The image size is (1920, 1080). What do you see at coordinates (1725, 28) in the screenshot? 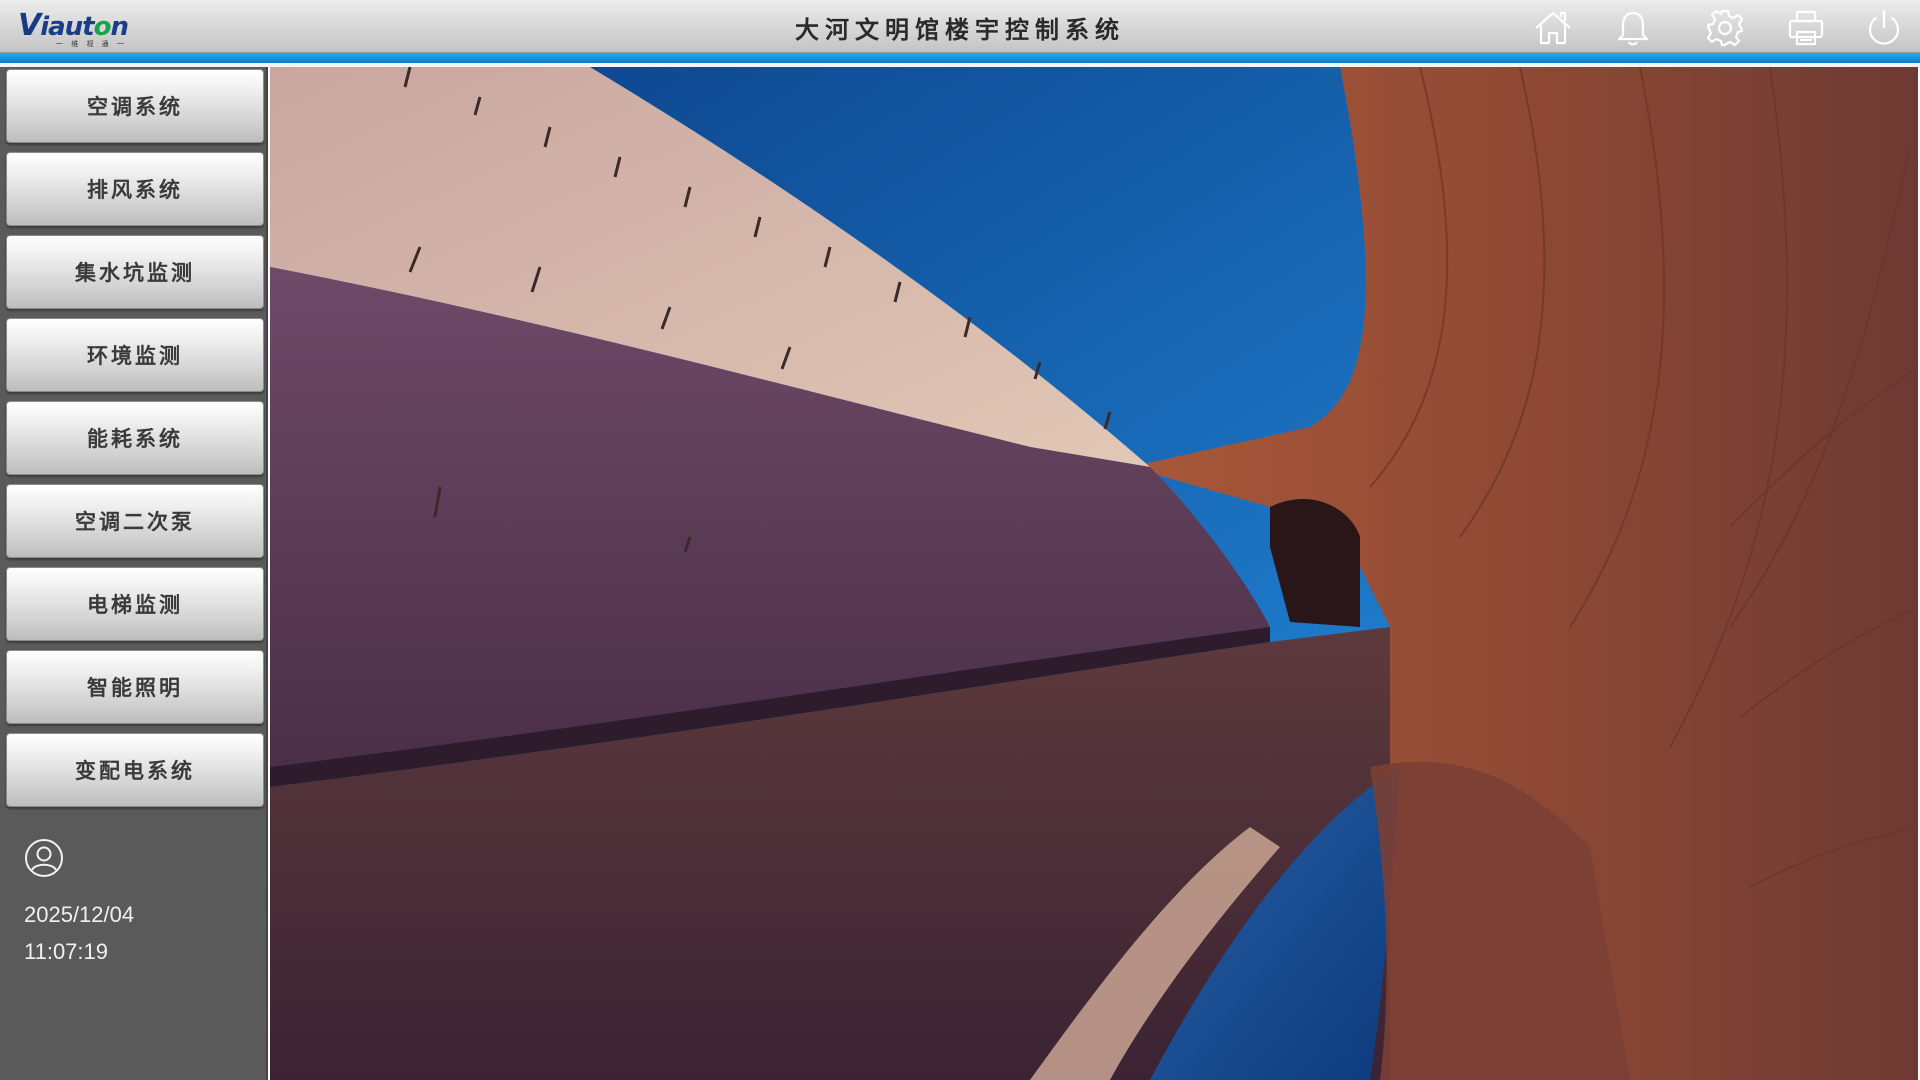
I see `gear-icon` at bounding box center [1725, 28].